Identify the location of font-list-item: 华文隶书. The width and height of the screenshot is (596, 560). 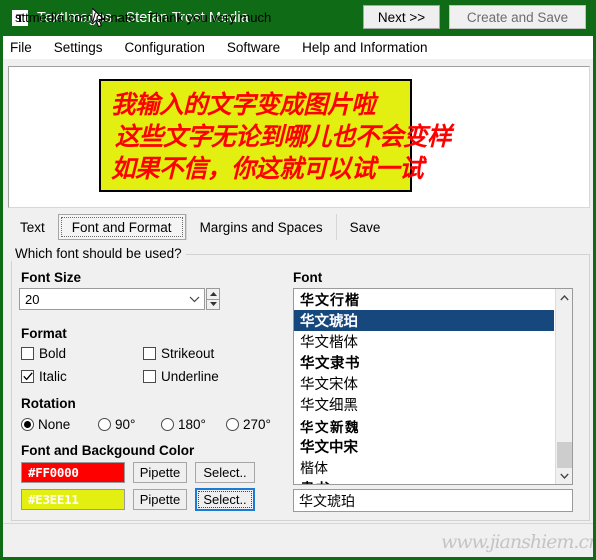
(433, 362).